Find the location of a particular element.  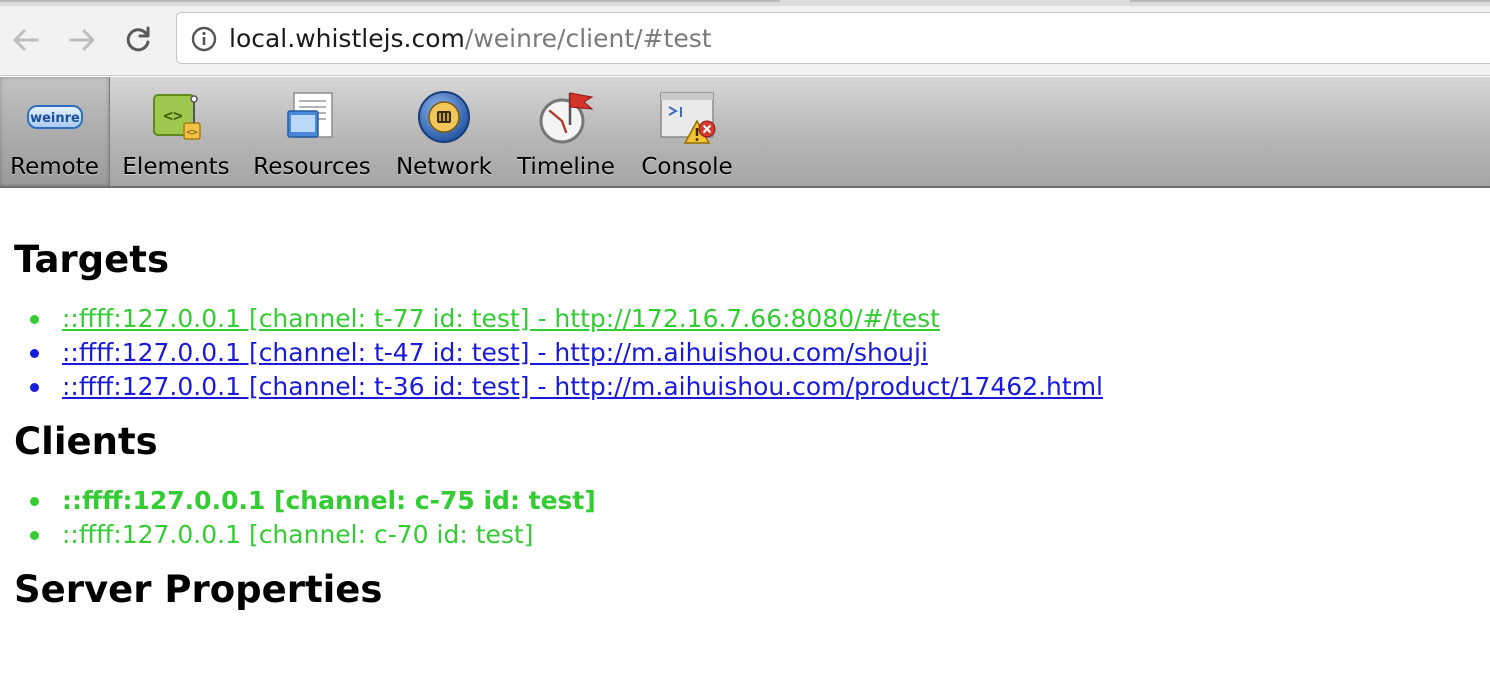

reload-button is located at coordinates (138, 40).